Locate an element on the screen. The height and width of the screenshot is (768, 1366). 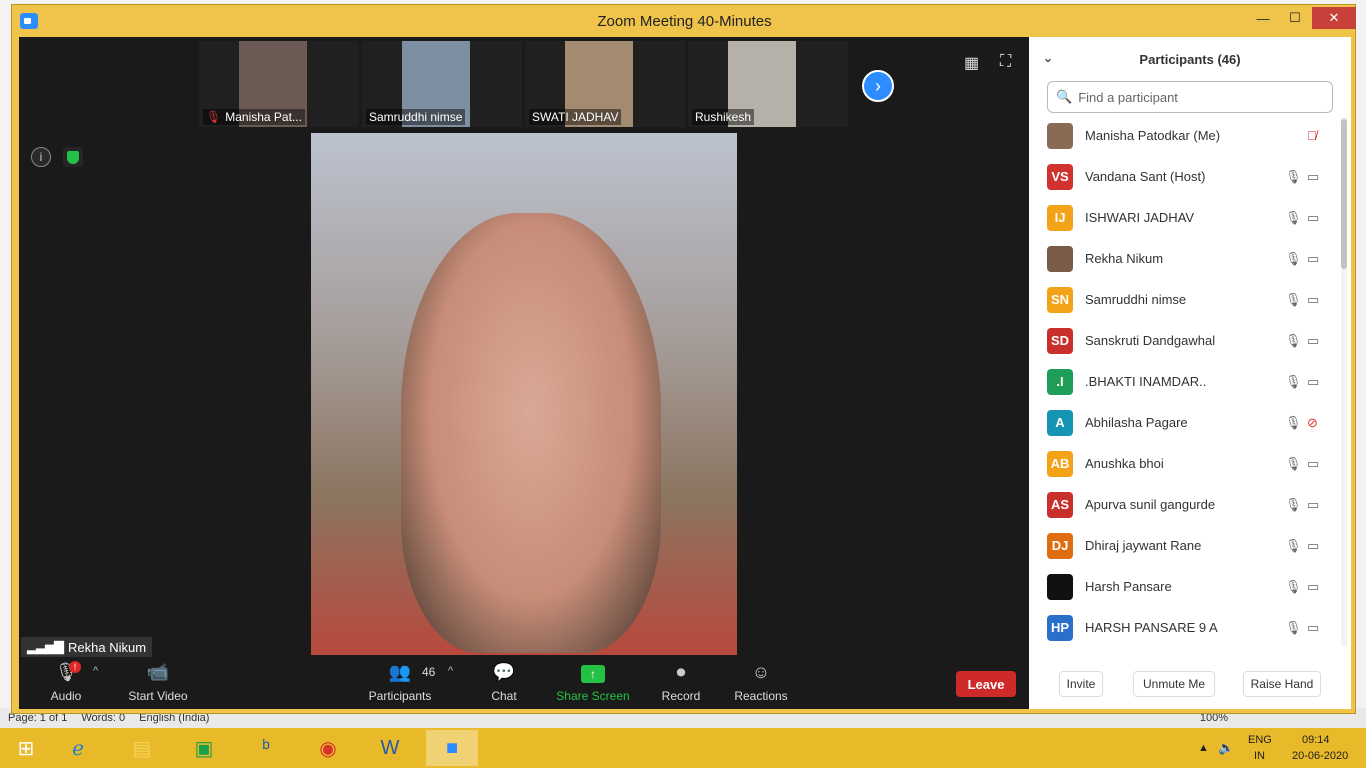
thumbnail-tile: Rushikesh is located at coordinates (768, 84).